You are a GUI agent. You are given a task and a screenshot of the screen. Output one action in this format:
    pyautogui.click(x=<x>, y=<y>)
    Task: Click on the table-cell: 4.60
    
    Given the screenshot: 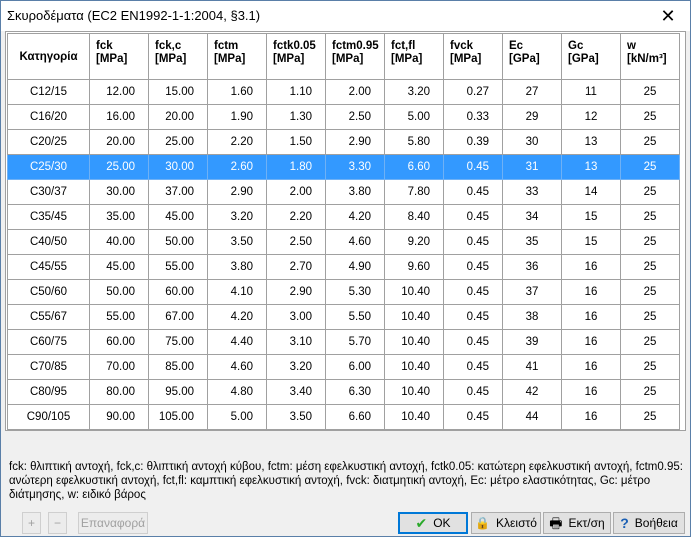 What is the action you would take?
    pyautogui.click(x=237, y=367)
    